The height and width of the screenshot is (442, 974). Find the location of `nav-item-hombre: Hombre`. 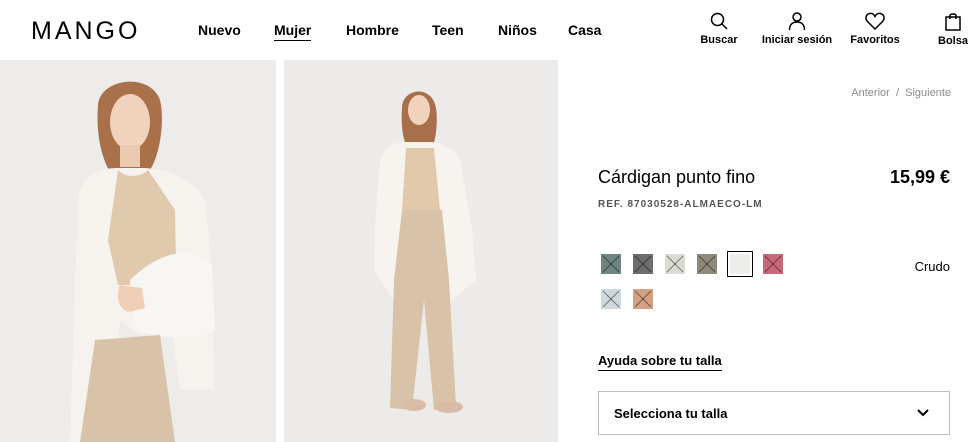

nav-item-hombre: Hombre is located at coordinates (372, 30).